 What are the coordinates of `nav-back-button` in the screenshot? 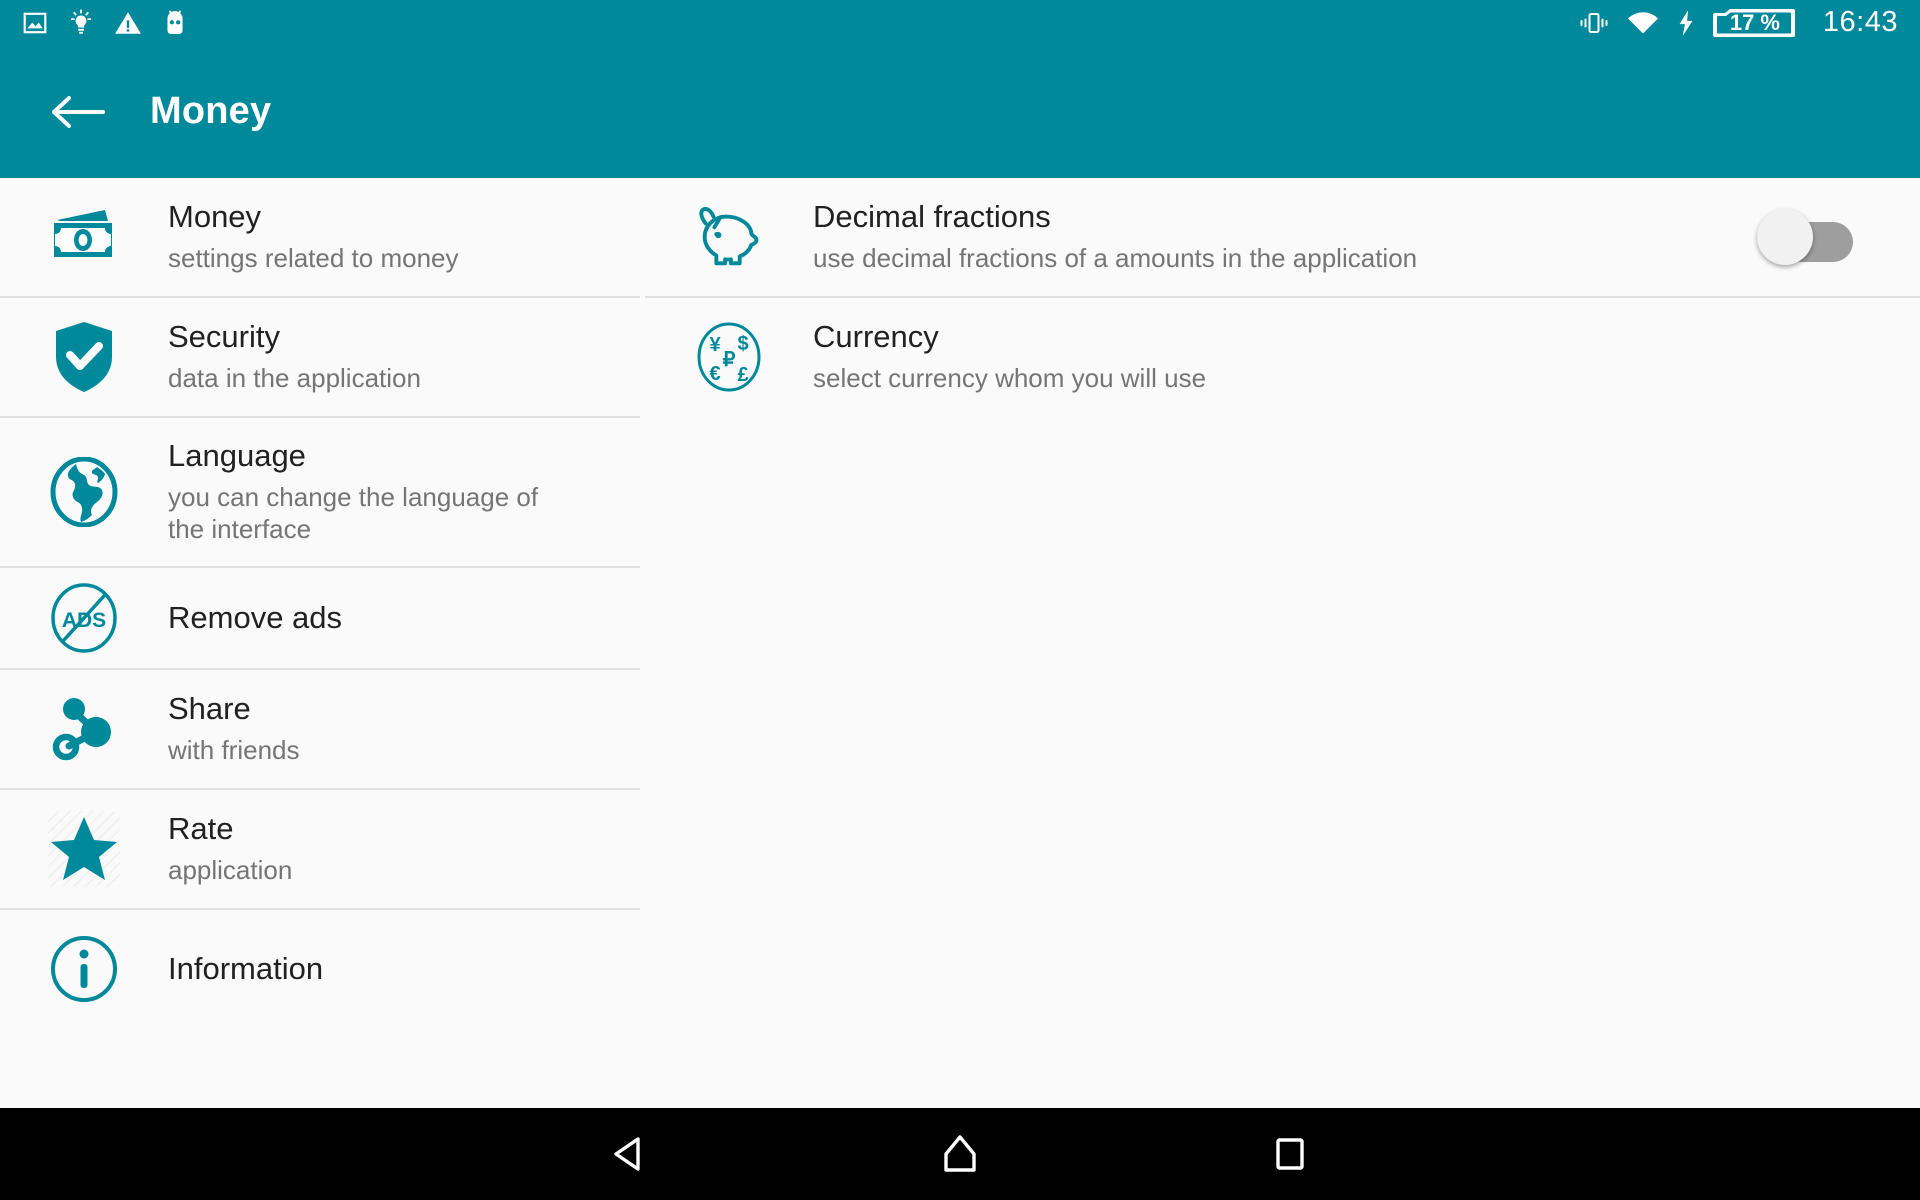 It's located at (630, 1154).